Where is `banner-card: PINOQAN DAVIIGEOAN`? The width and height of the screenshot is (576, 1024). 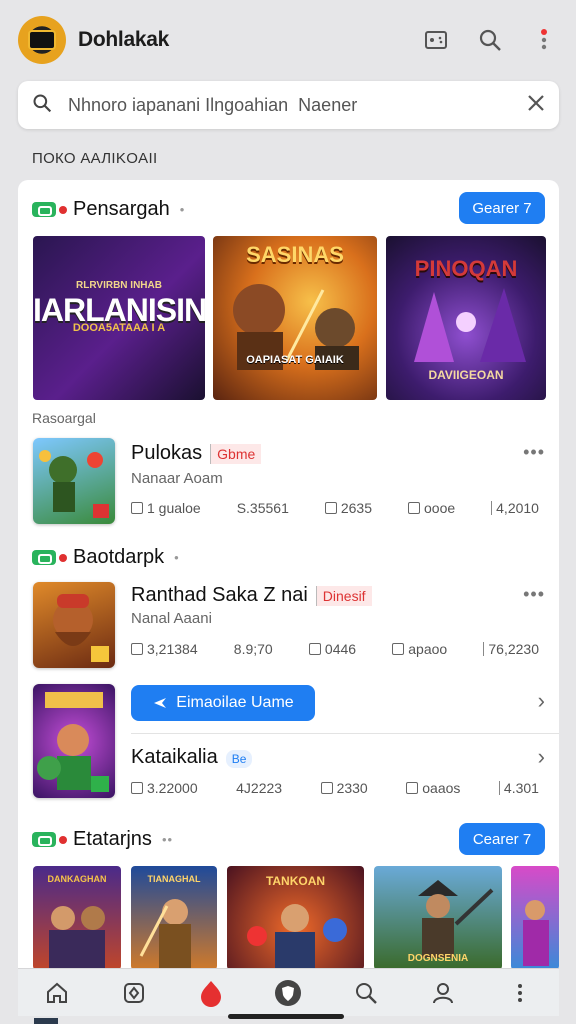 banner-card: PINOQAN DAVIIGEOAN is located at coordinates (466, 318).